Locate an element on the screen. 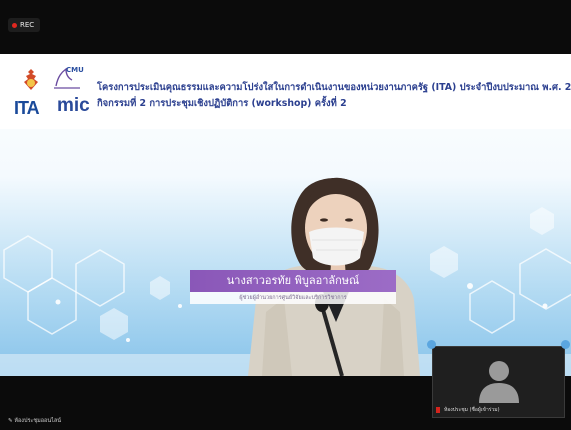 The height and width of the screenshot is (430, 571). footer-caption: ✎ ห้องประชุมออนไลน์ is located at coordinates (34, 421).